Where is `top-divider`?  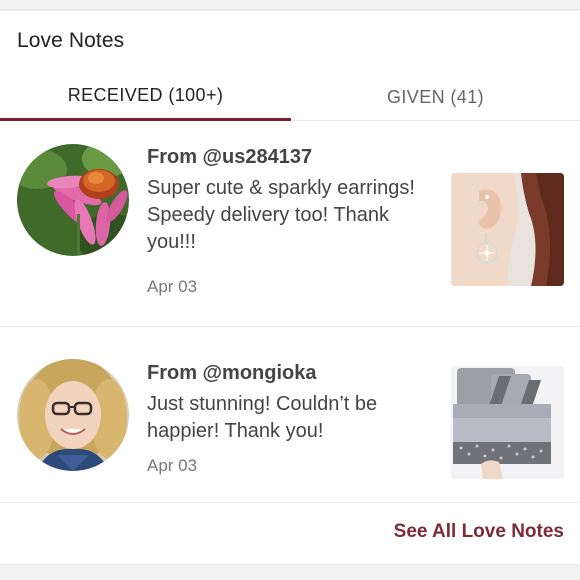 top-divider is located at coordinates (290, 5).